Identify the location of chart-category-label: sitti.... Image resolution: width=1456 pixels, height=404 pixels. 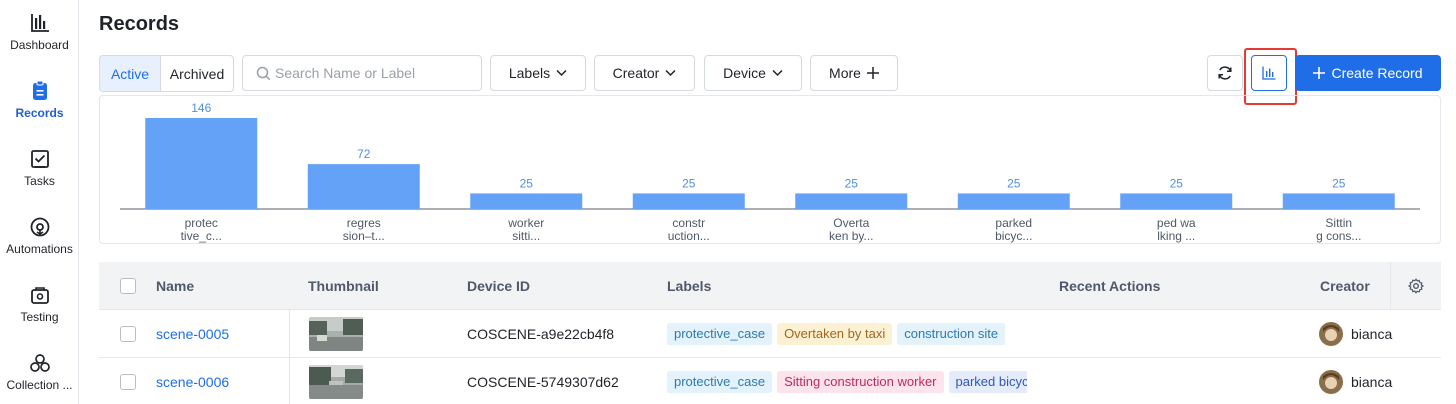
(526, 236).